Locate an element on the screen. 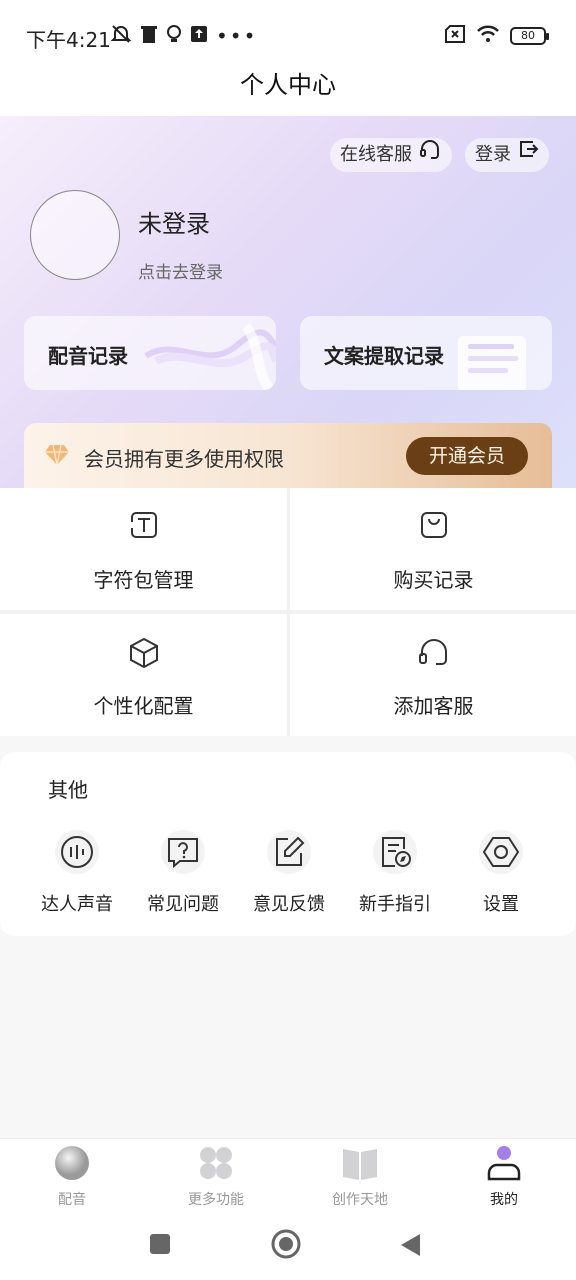  home-circle-icon is located at coordinates (286, 1244).